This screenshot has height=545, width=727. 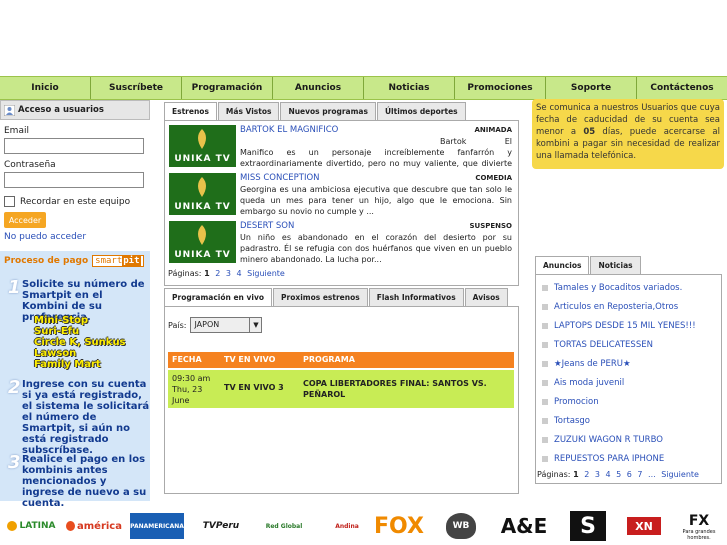 What do you see at coordinates (280, 178) in the screenshot?
I see `movie-title: MISS CONCEPTION` at bounding box center [280, 178].